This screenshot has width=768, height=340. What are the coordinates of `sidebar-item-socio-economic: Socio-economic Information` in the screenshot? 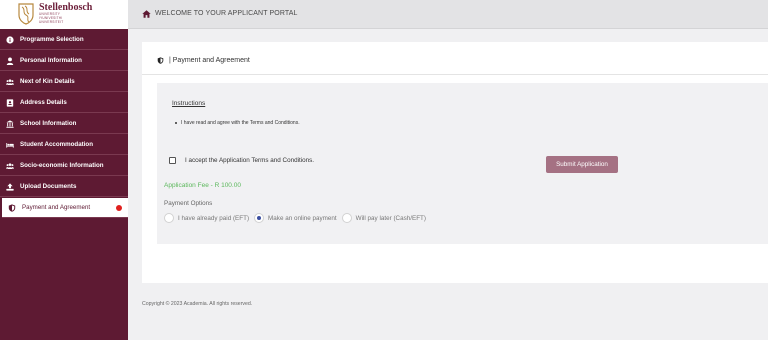 It's located at (64, 166).